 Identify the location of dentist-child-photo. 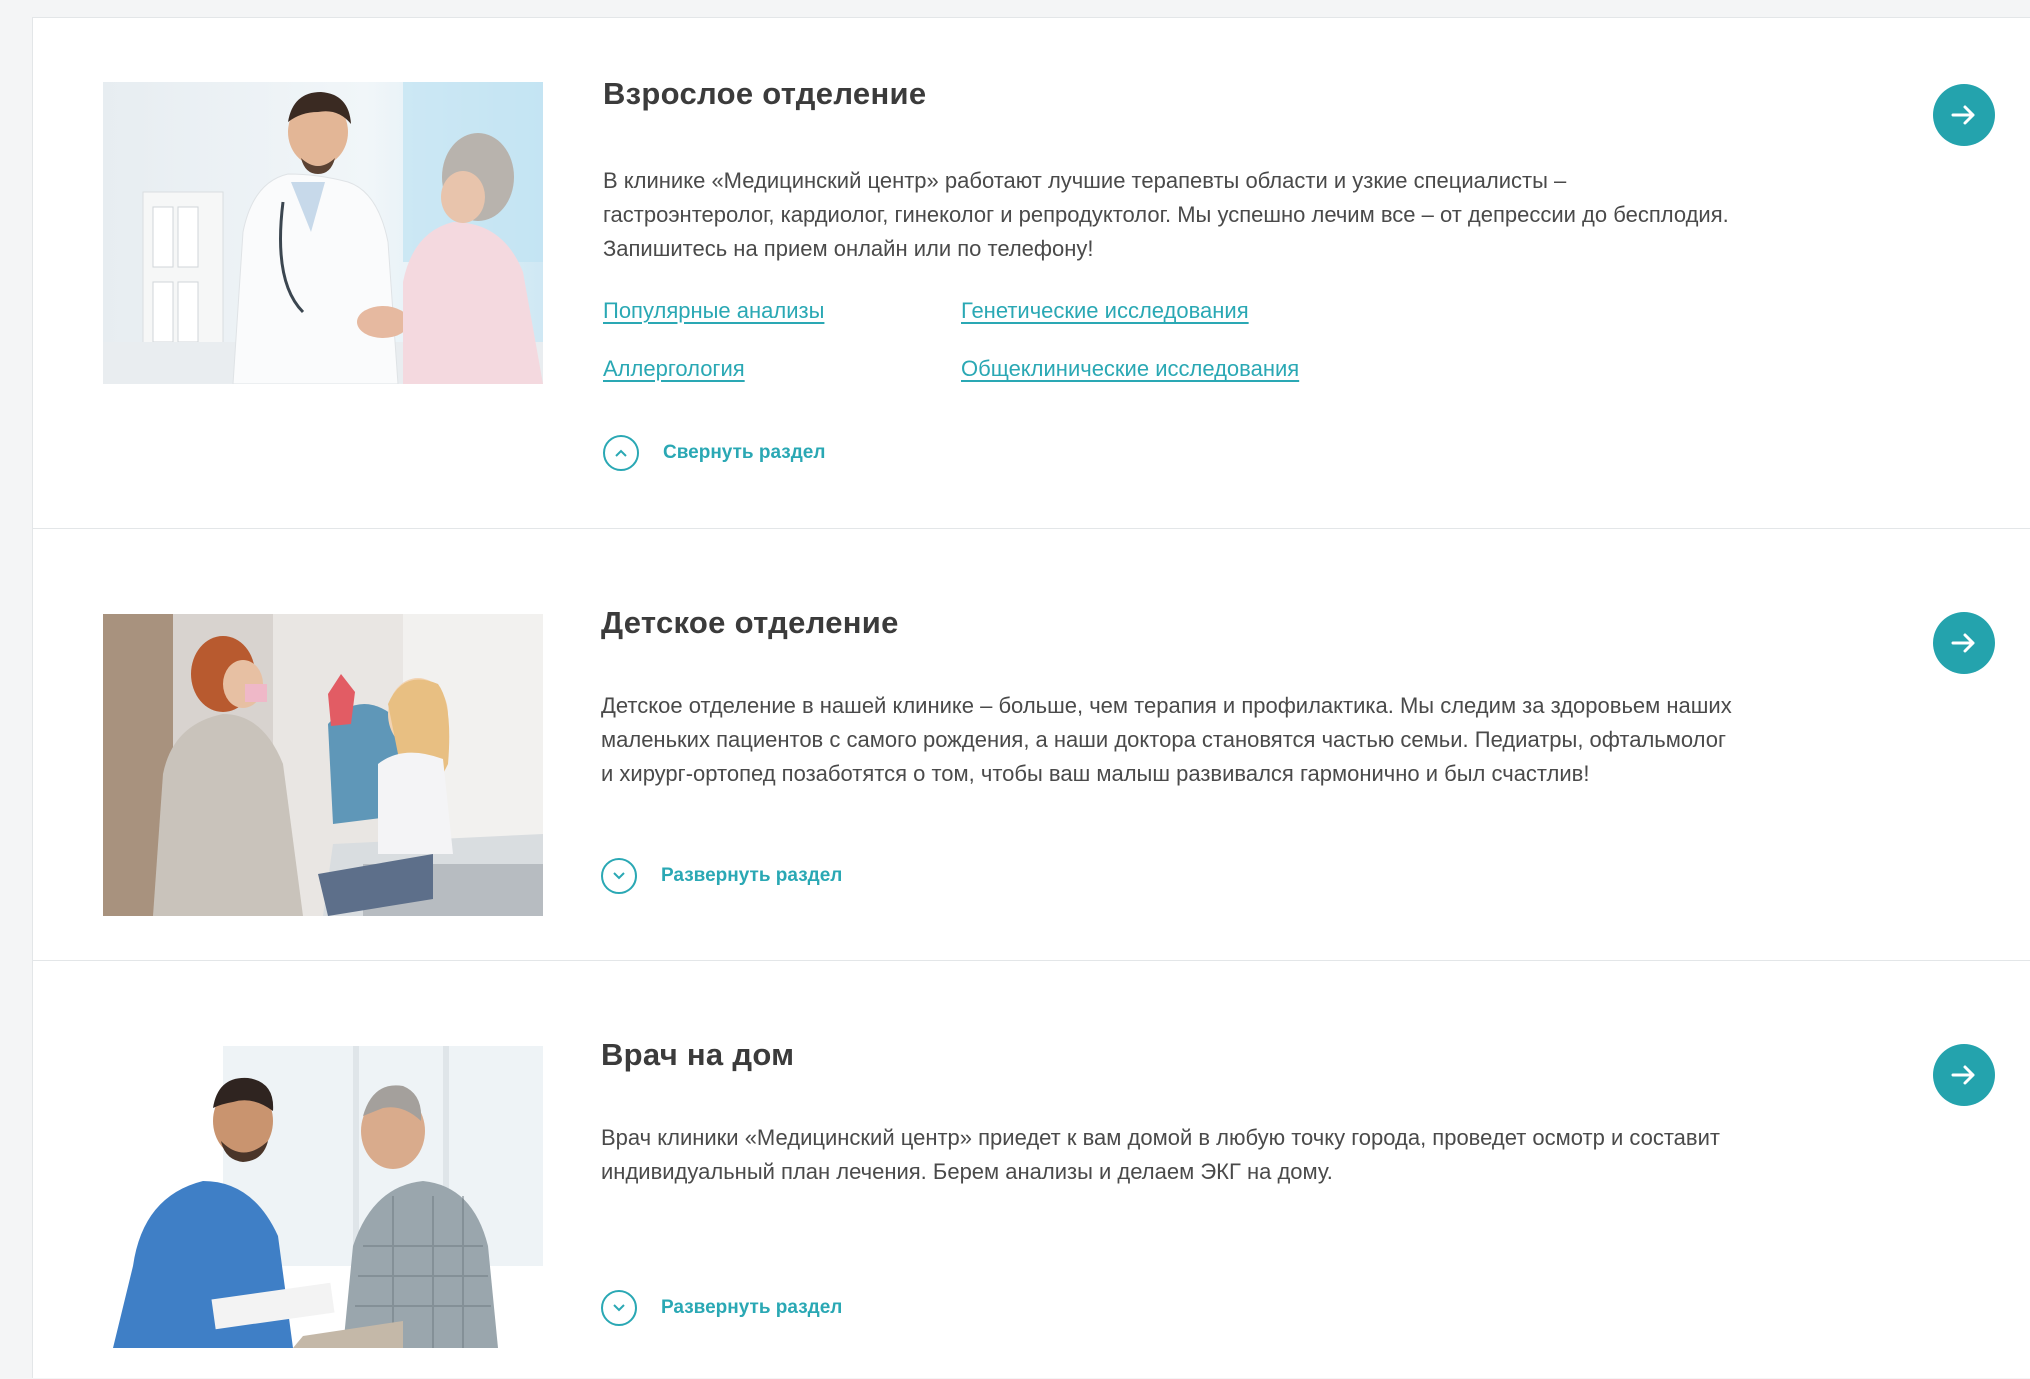
(323, 765).